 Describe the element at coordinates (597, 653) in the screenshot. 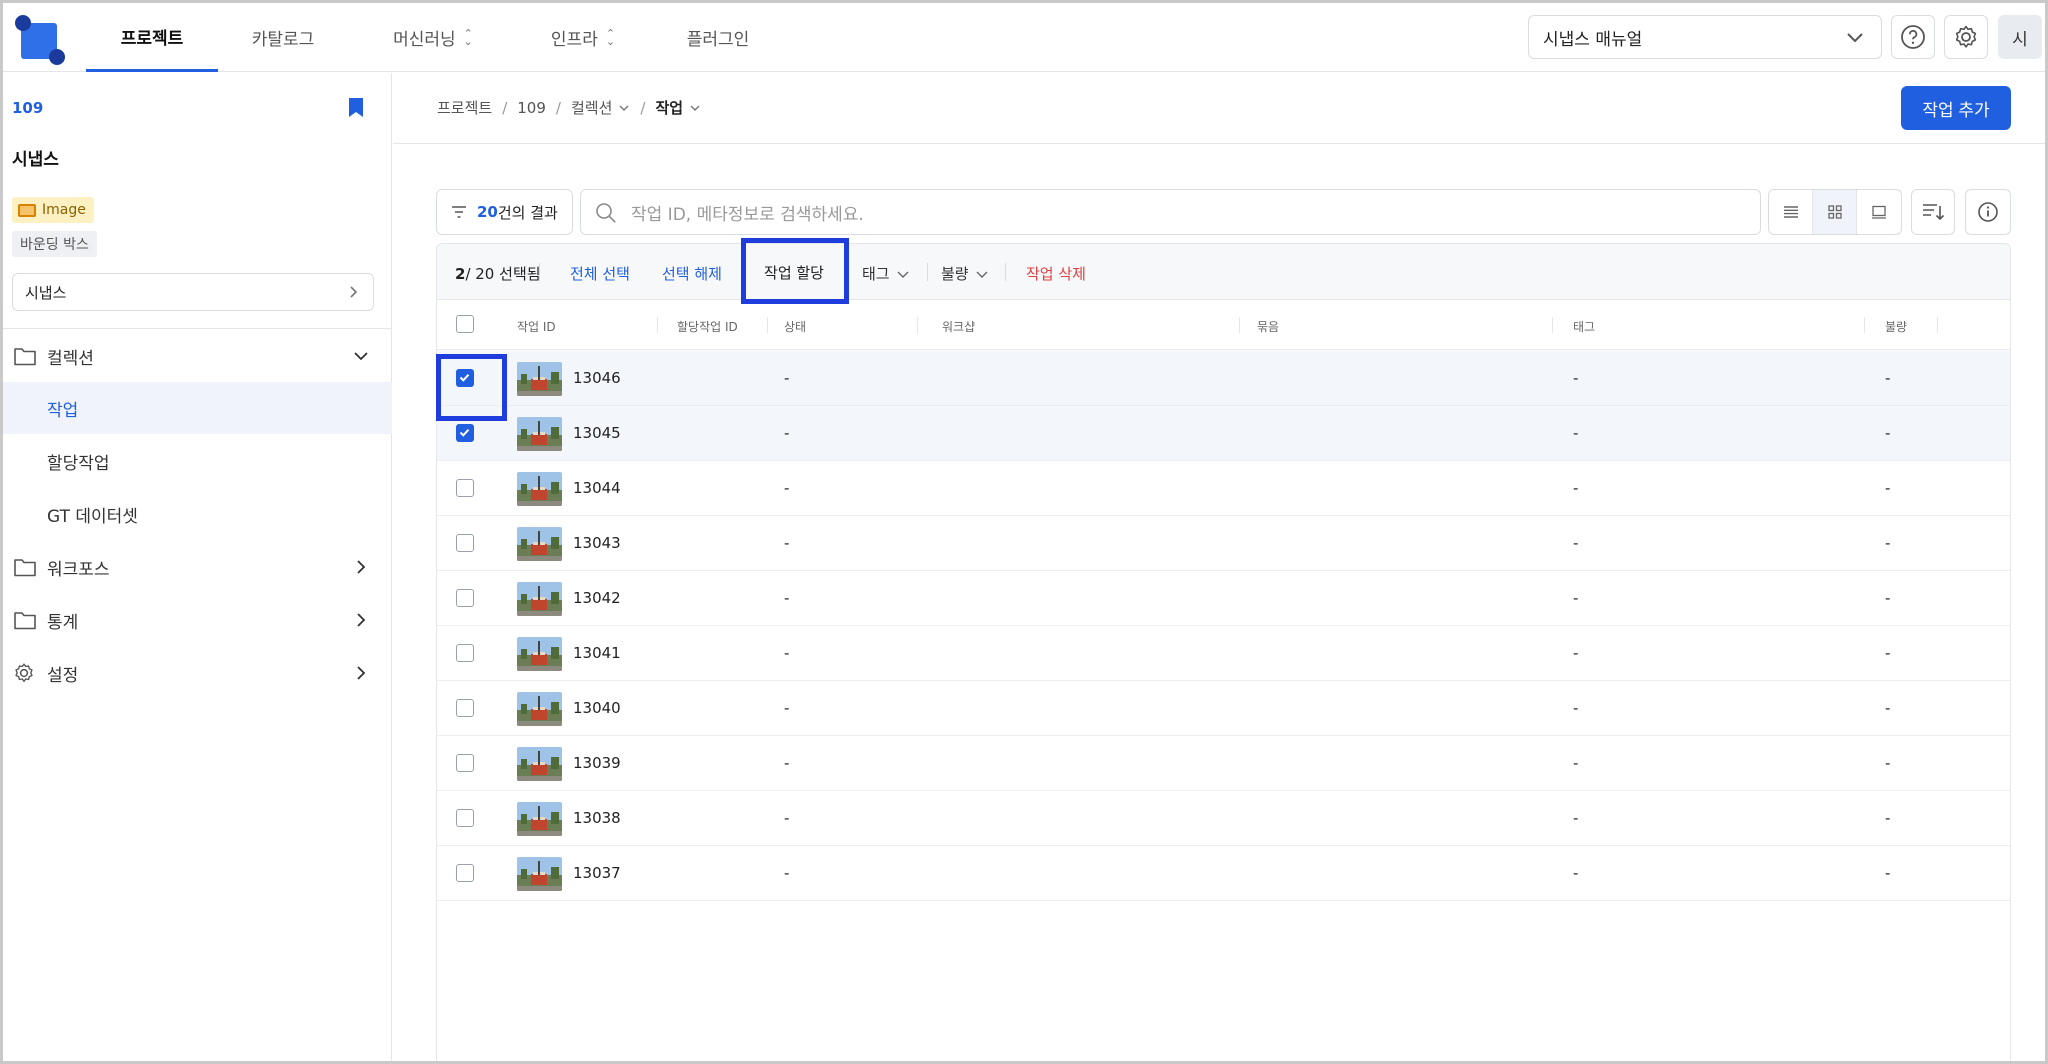

I see `job-id: 13041` at that location.